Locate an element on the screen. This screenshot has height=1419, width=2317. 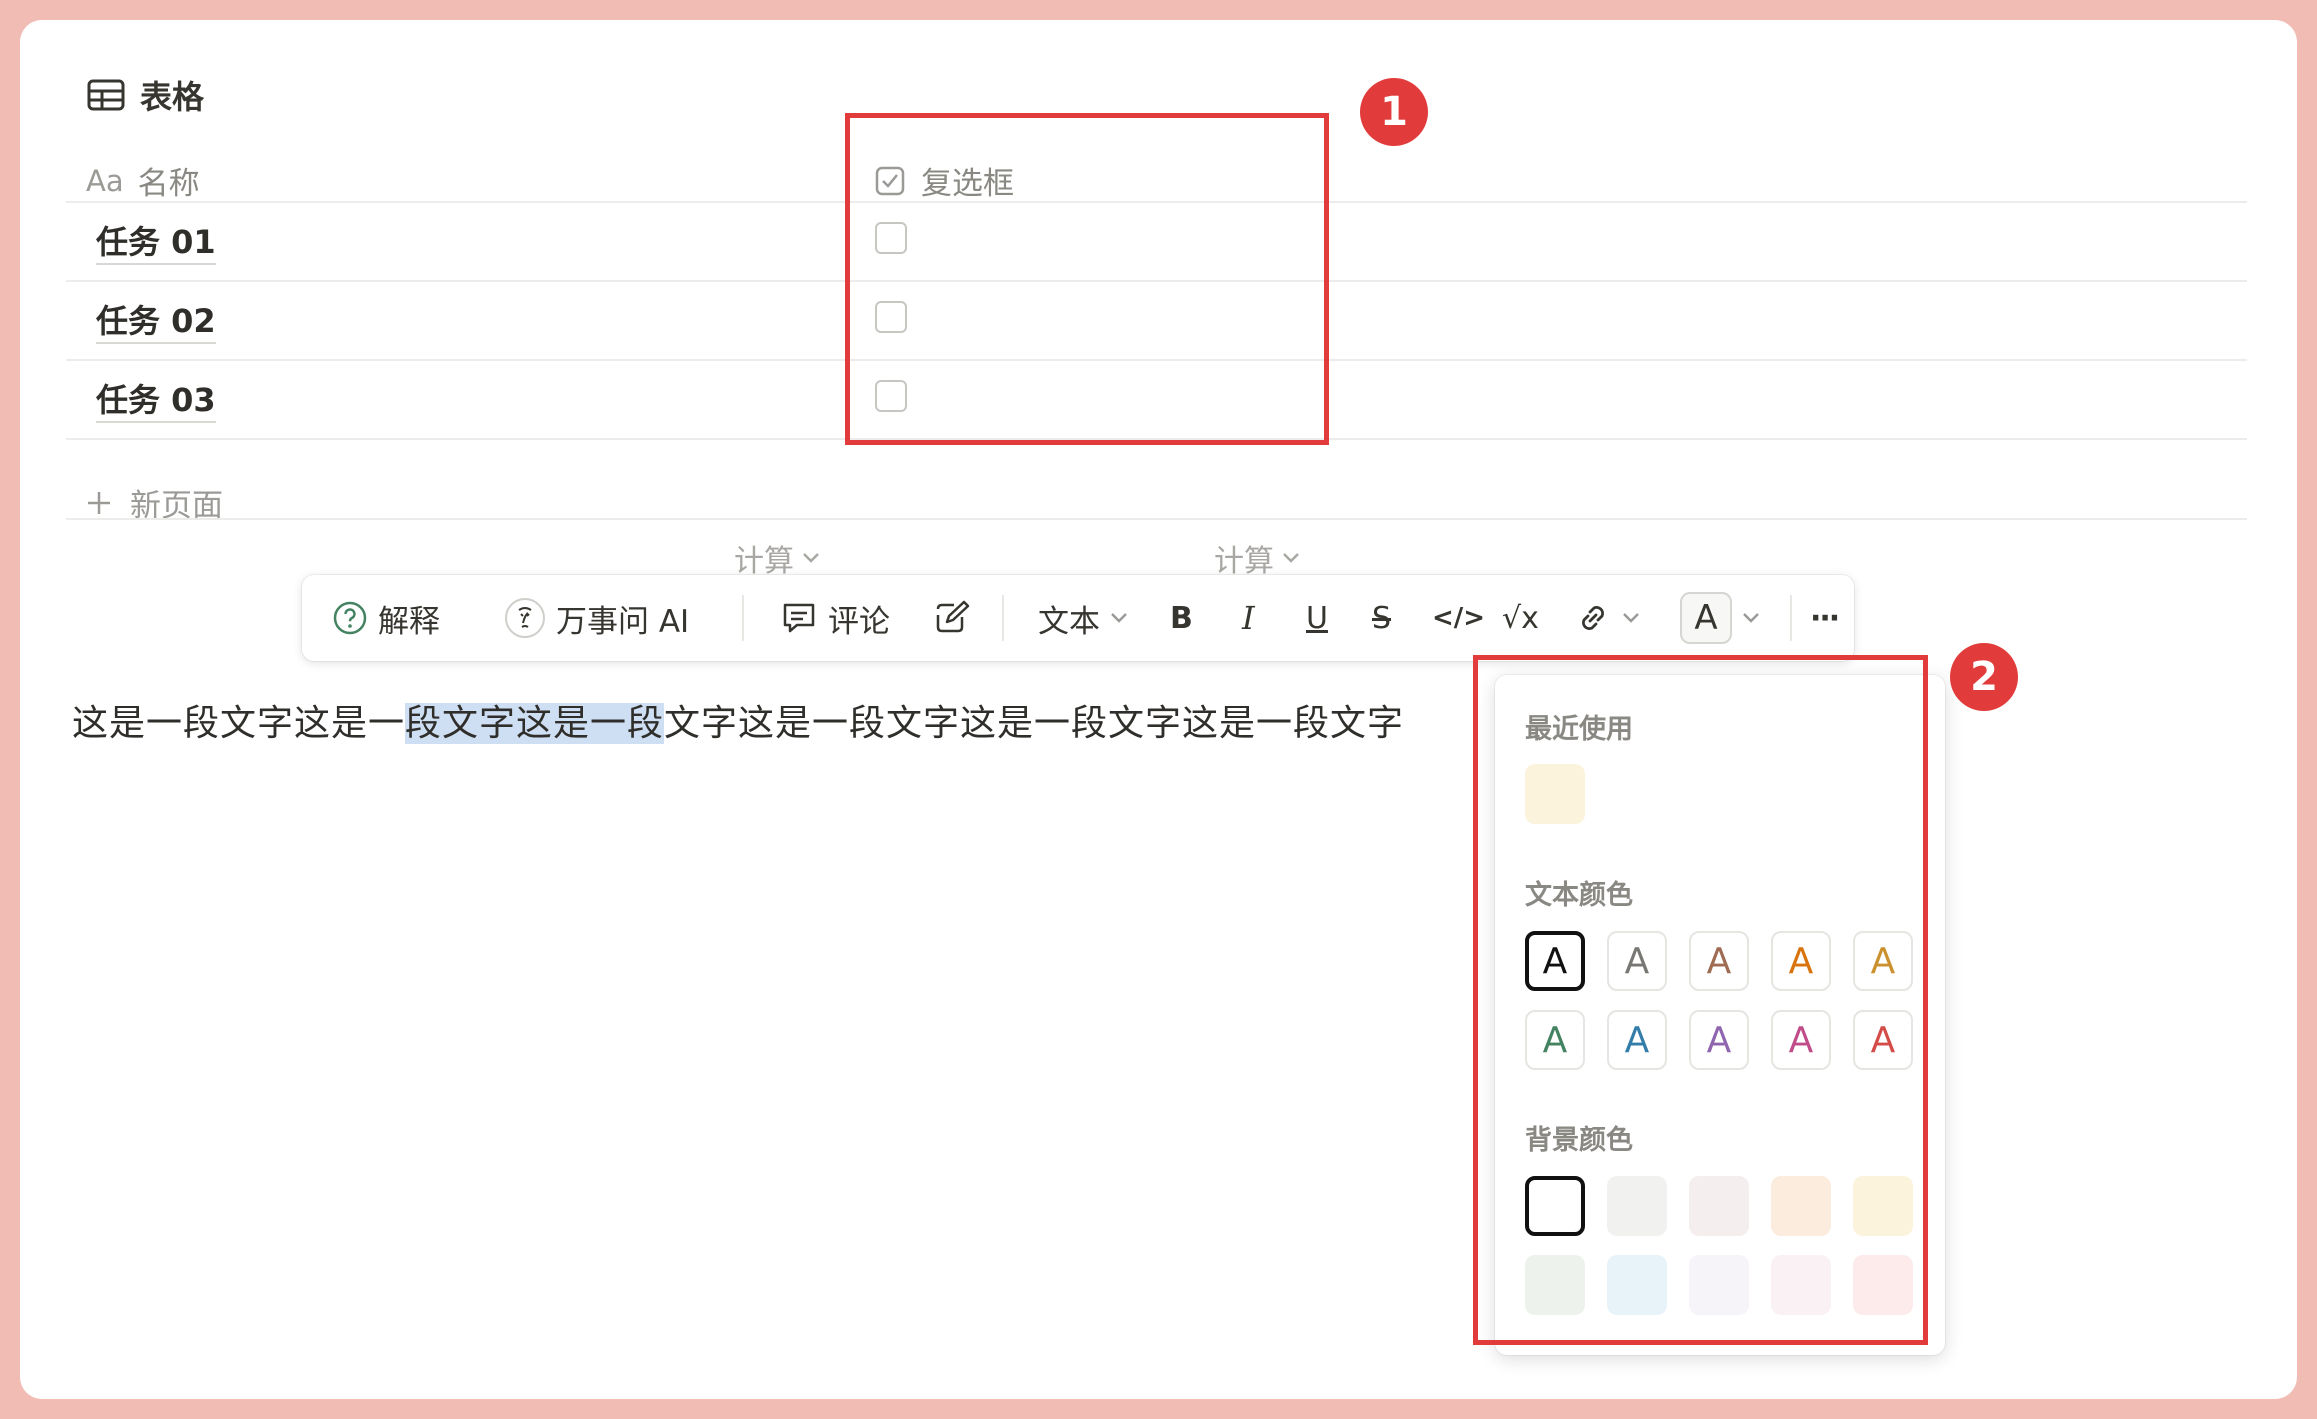
italic-button: I is located at coordinates (1248, 618).